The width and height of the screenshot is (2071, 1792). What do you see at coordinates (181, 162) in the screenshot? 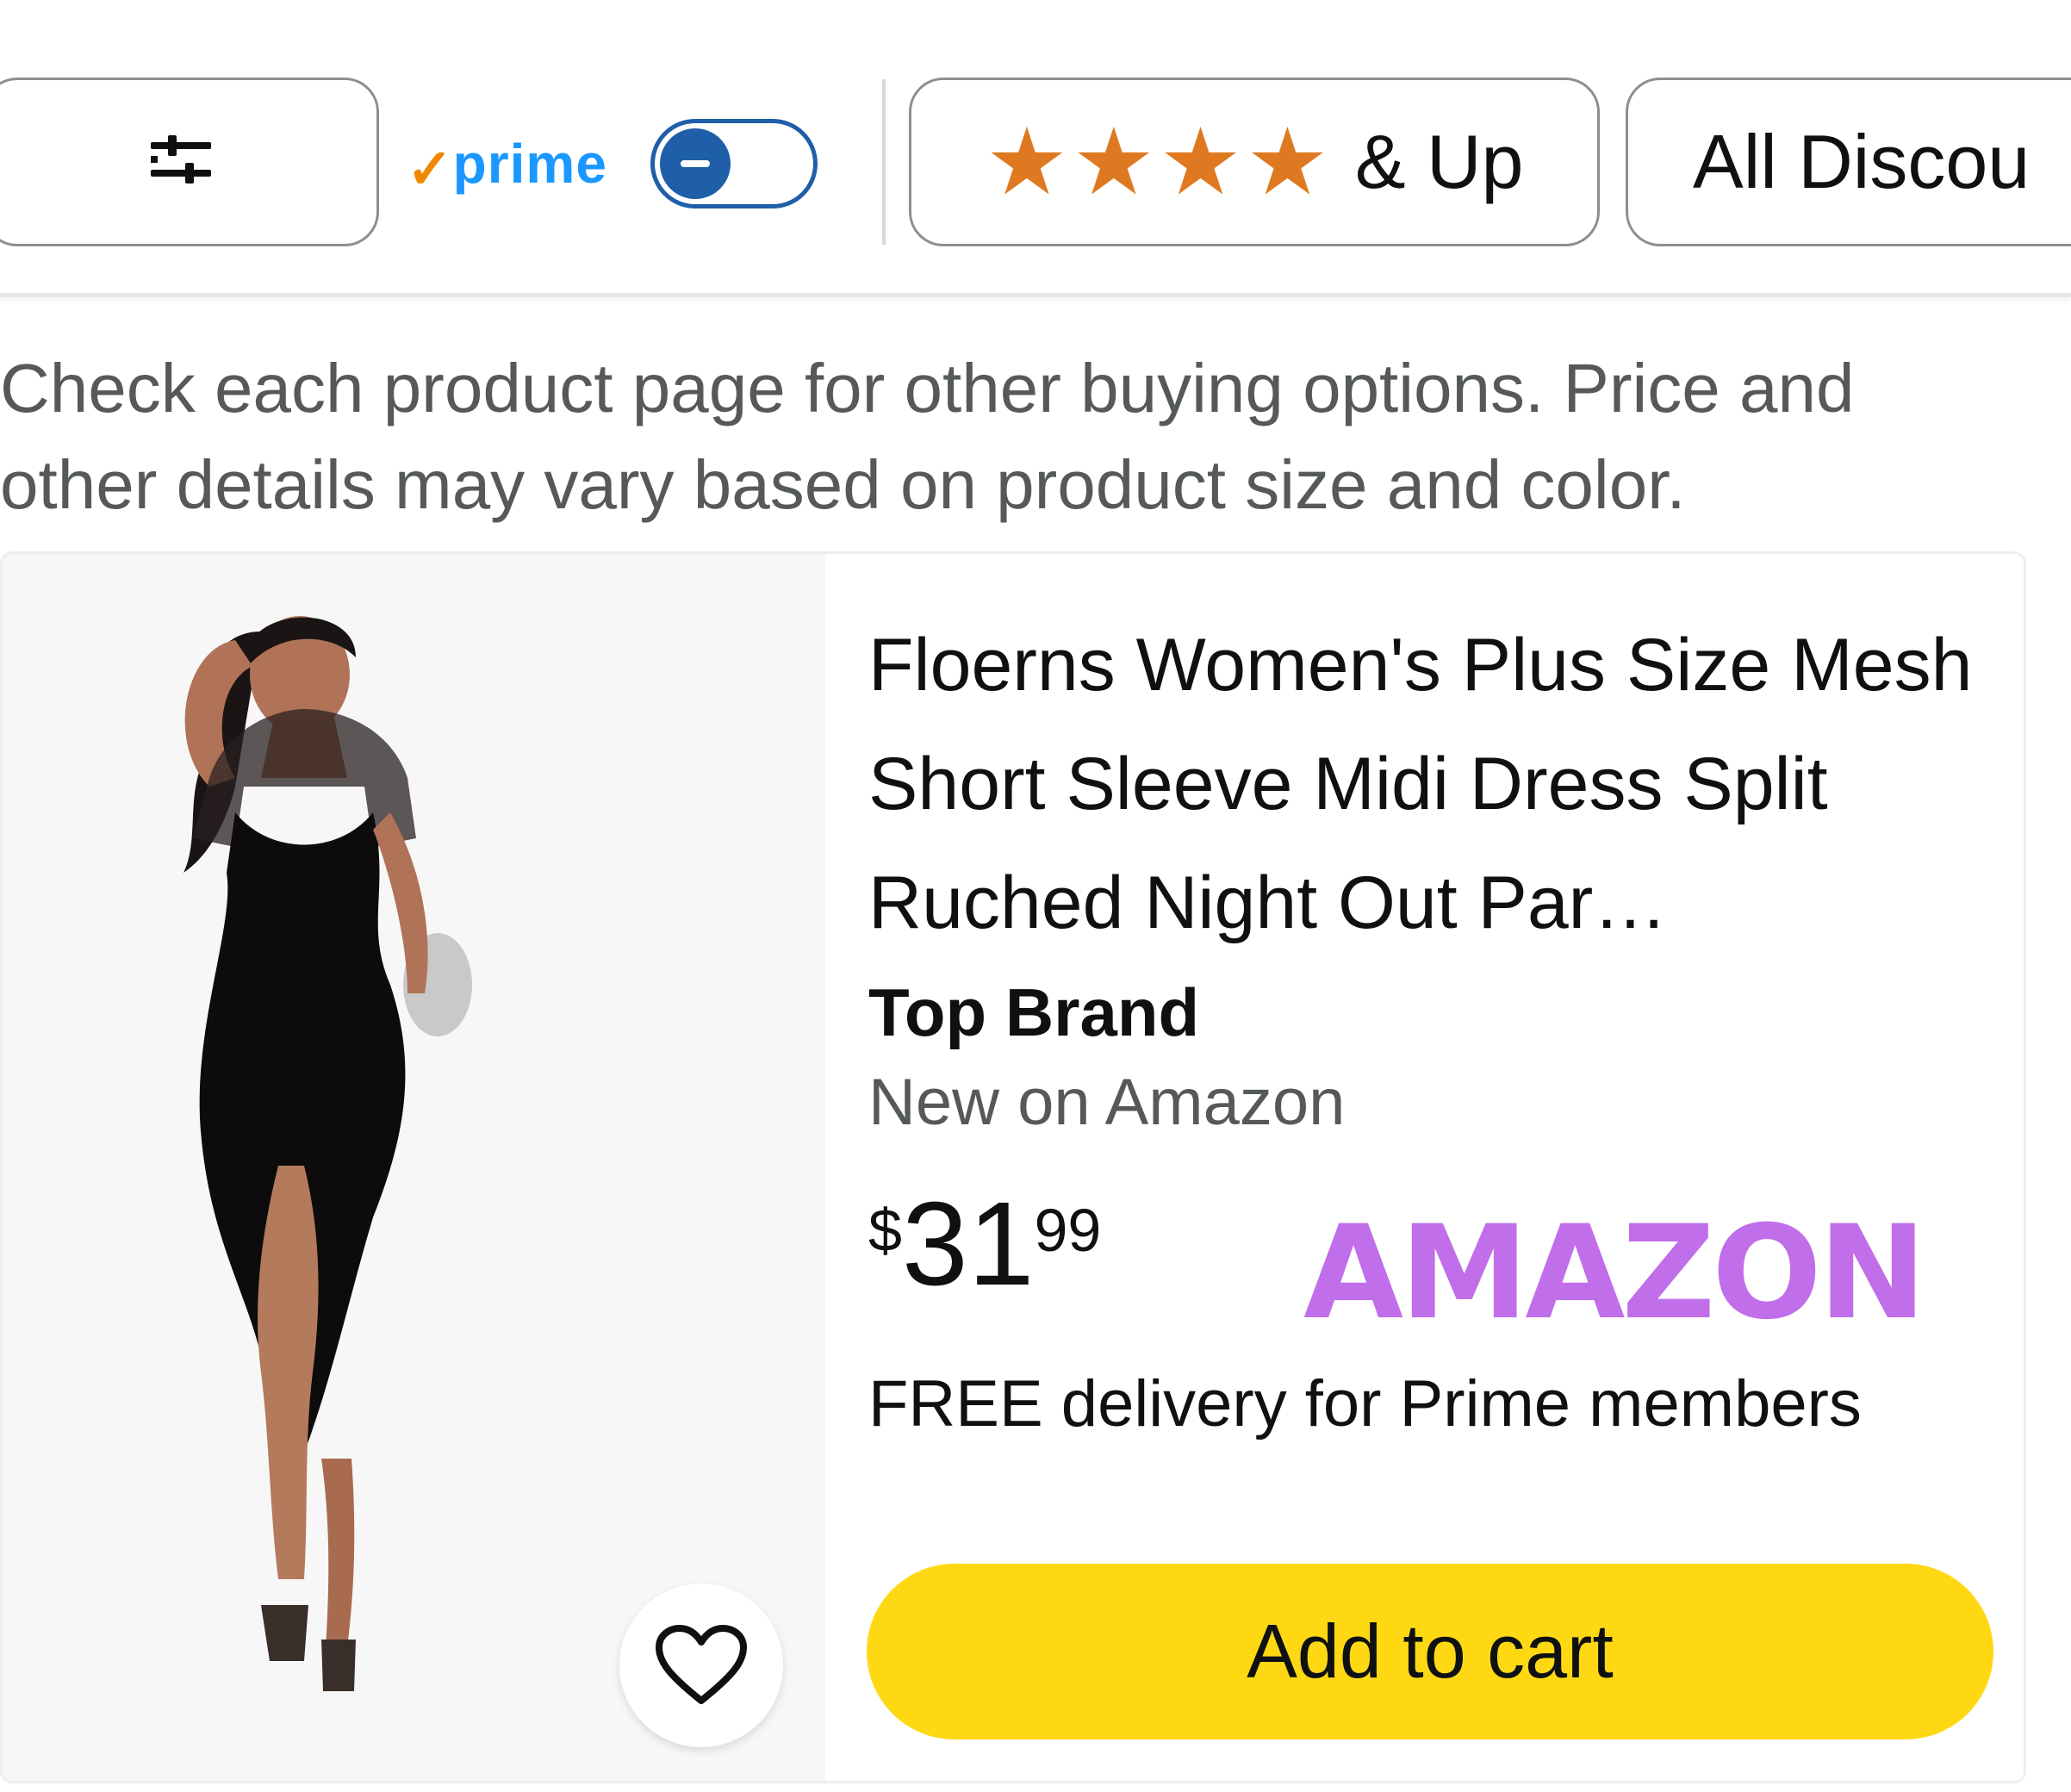
I see `sliders-icon` at bounding box center [181, 162].